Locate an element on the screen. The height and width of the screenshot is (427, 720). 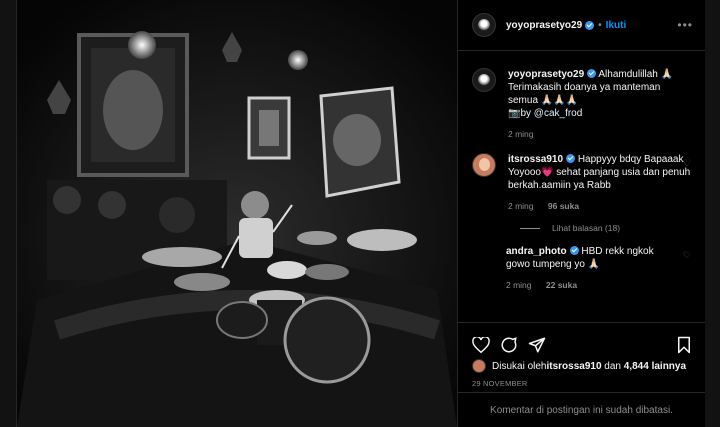
comment-likes: 22 suka is located at coordinates (561, 285).